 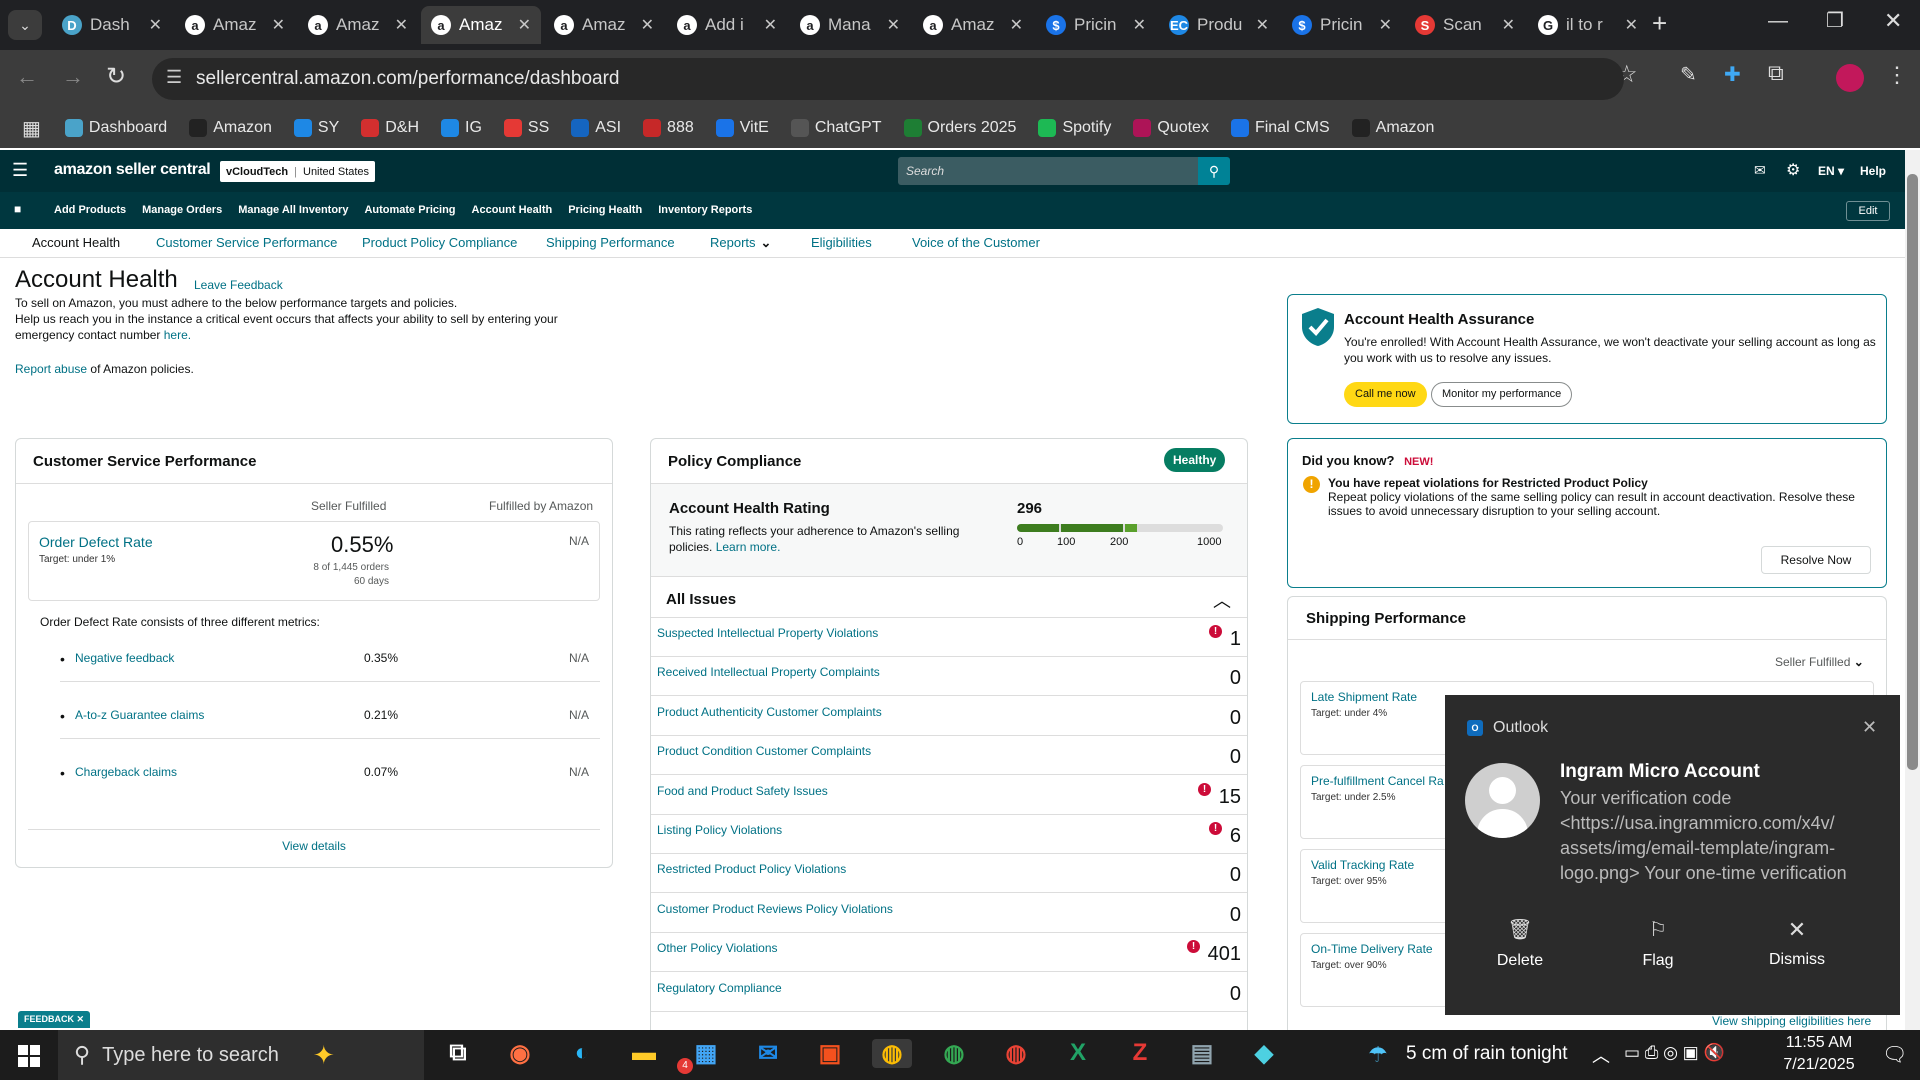 I want to click on issue-row: Product Condition Customer Complaints 0, so click(x=949, y=756).